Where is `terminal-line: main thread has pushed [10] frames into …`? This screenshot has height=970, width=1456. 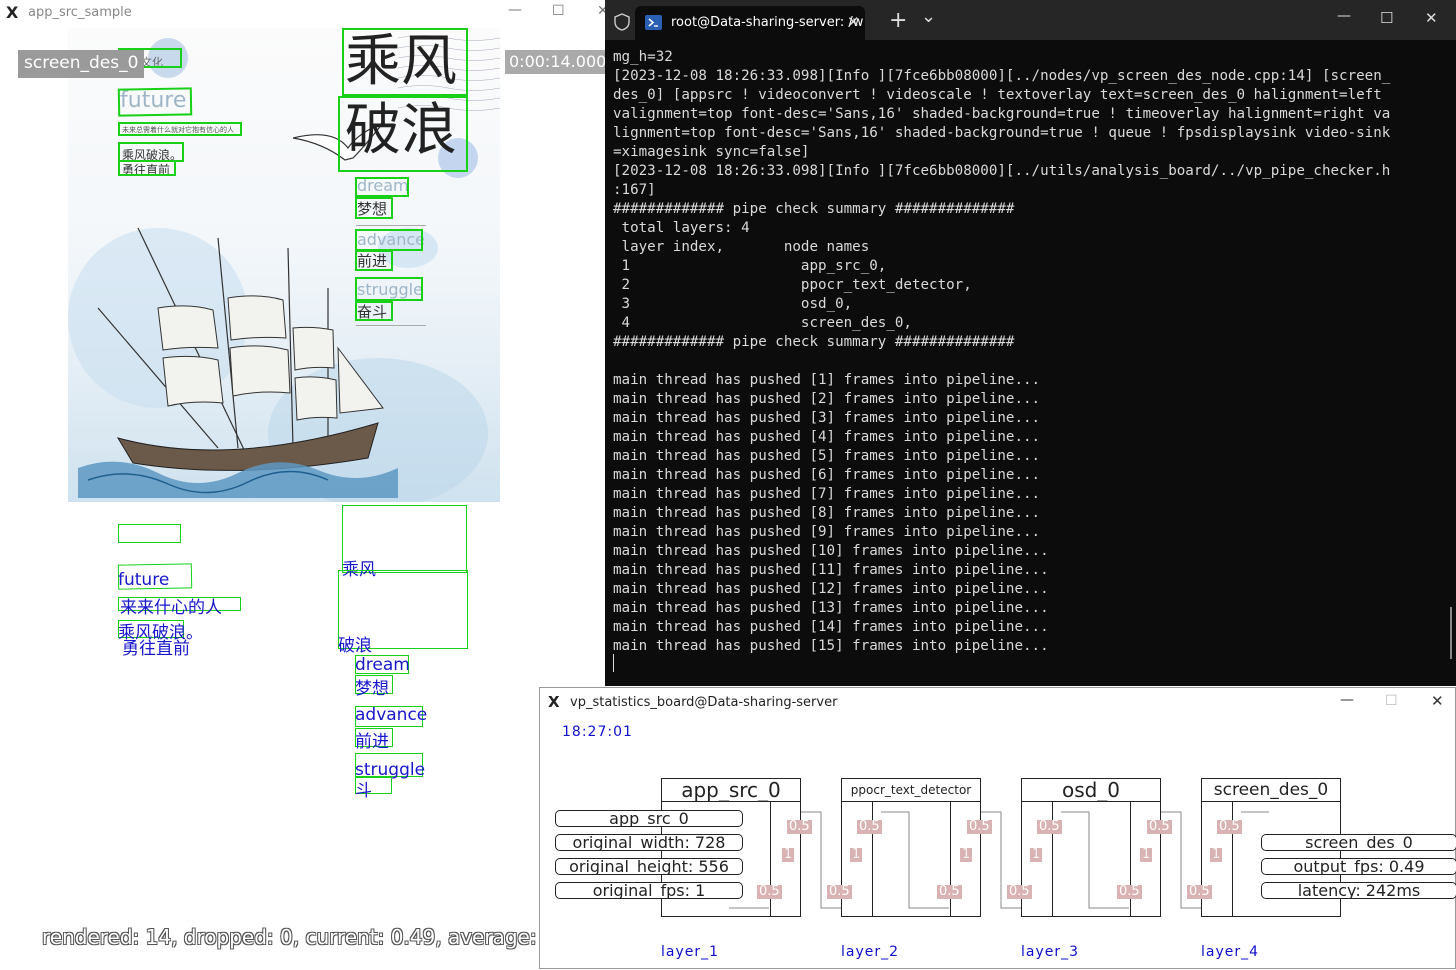 terminal-line: main thread has pushed [10] frames into … is located at coordinates (831, 551).